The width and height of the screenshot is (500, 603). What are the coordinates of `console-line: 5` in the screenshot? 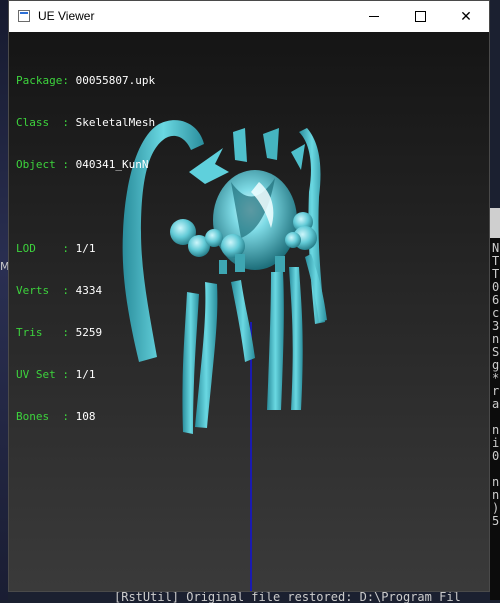 It's located at (496, 521).